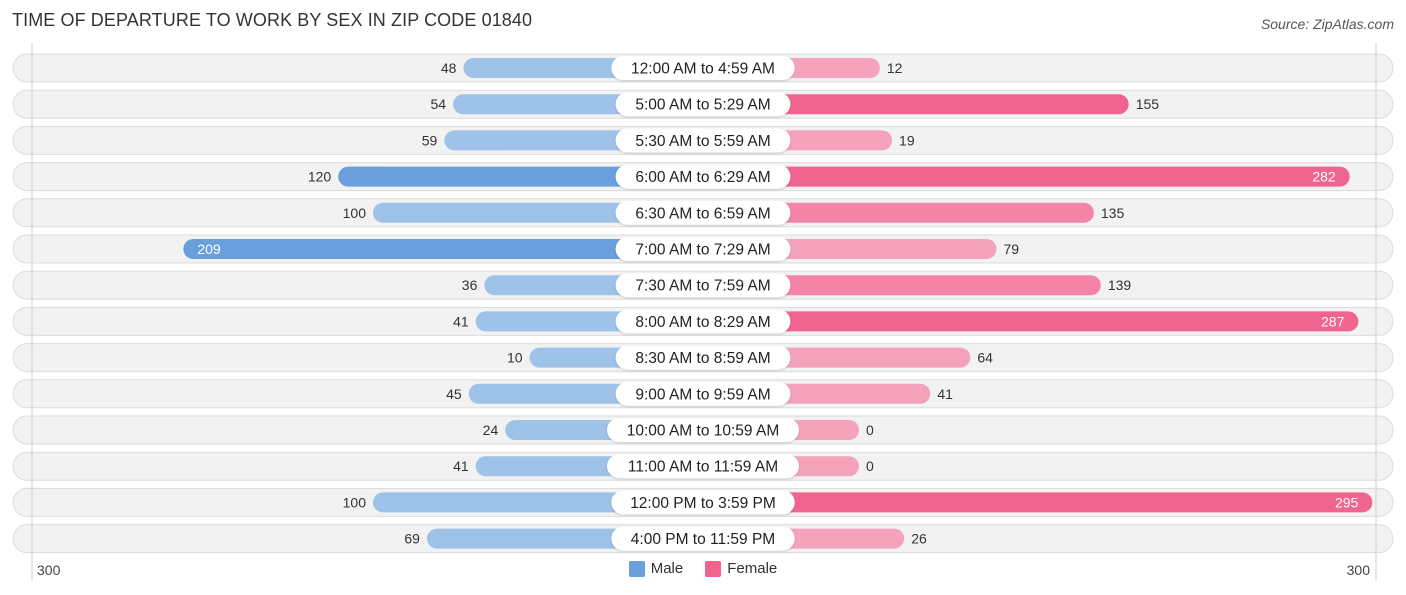 Image resolution: width=1406 pixels, height=595 pixels. Describe the element at coordinates (895, 68) in the screenshot. I see `value-label-female: 12` at that location.